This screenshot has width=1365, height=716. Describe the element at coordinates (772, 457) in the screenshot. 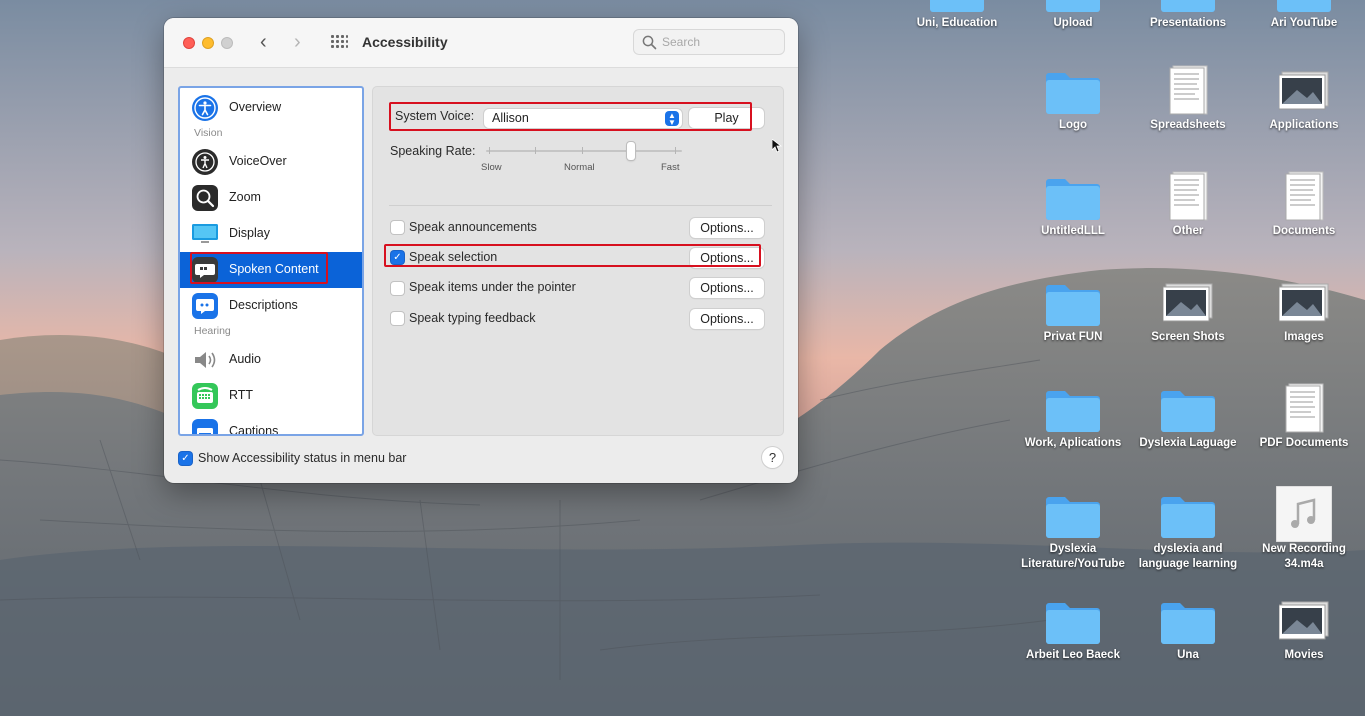

I see `help-button: ?` at that location.